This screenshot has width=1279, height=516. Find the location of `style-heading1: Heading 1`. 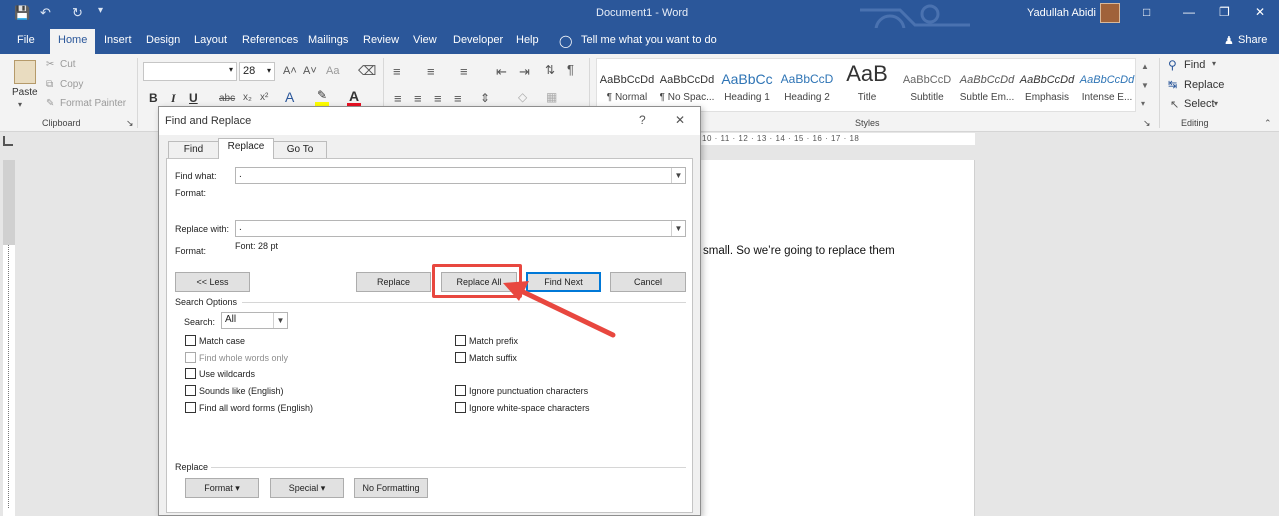

style-heading1: Heading 1 is located at coordinates (747, 97).